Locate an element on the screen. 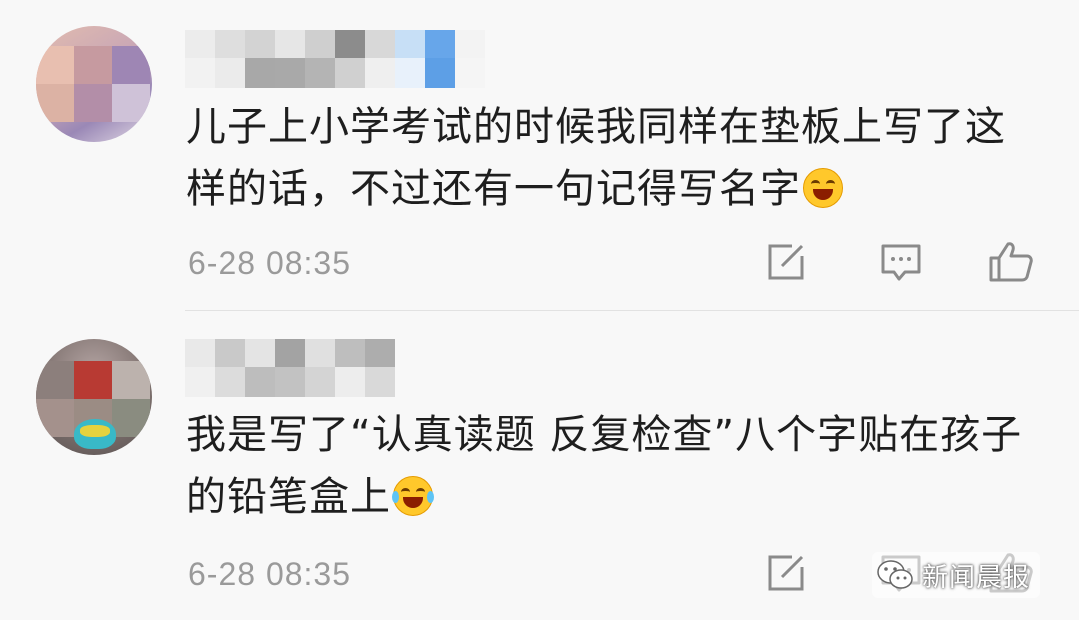  comment-actions is located at coordinates (907, 263).